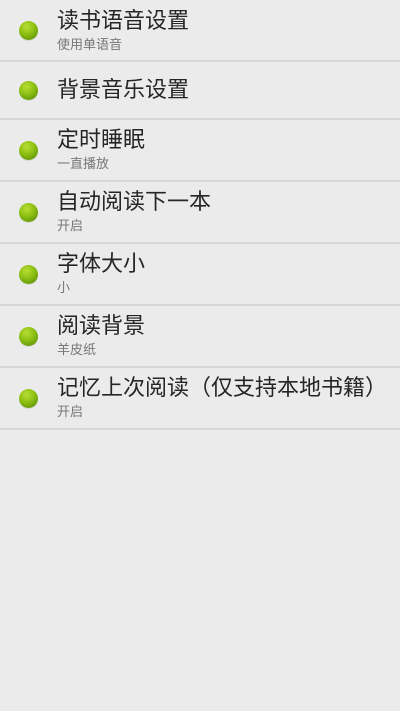 The height and width of the screenshot is (711, 400). I want to click on setting-item-auto-read-next: 自动阅读下一本 开启, so click(200, 213).